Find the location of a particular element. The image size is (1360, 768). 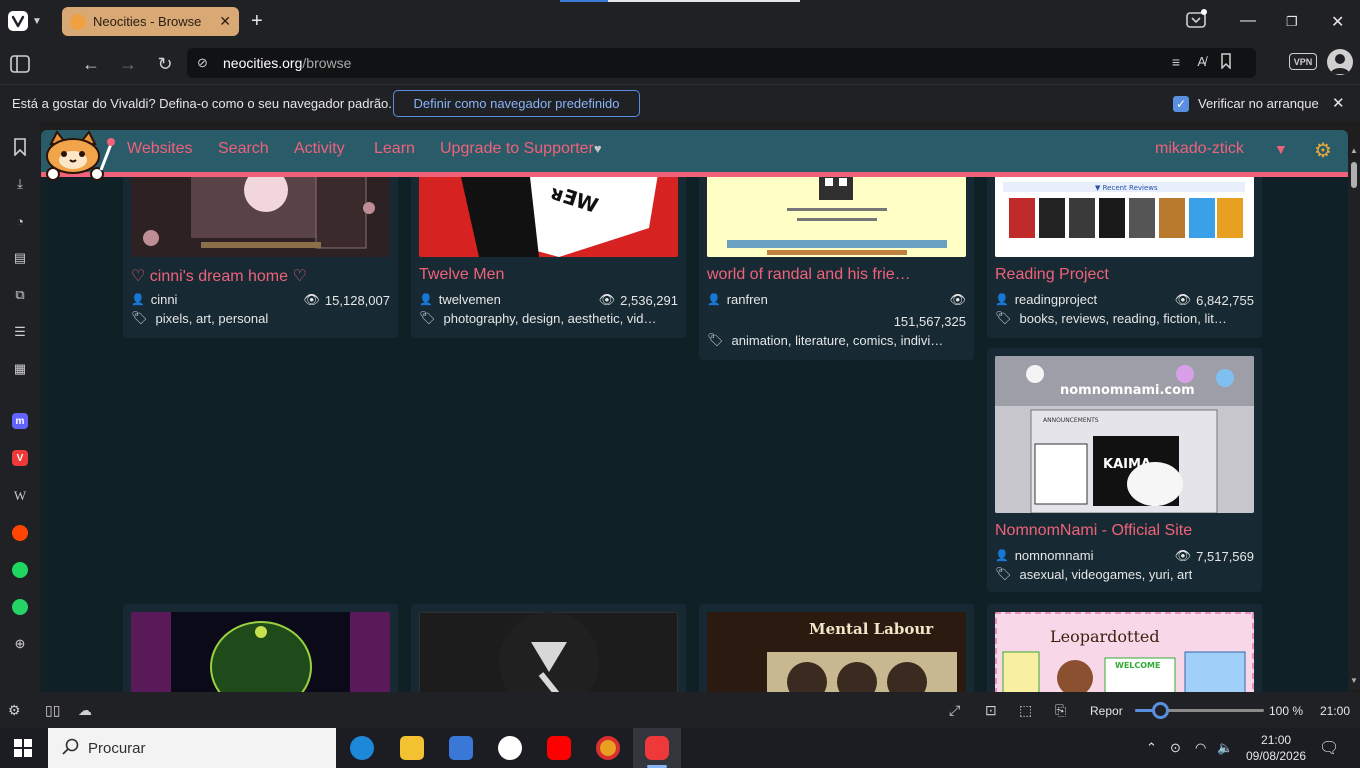

tab-bar-menu-icon is located at coordinates (1197, 19).